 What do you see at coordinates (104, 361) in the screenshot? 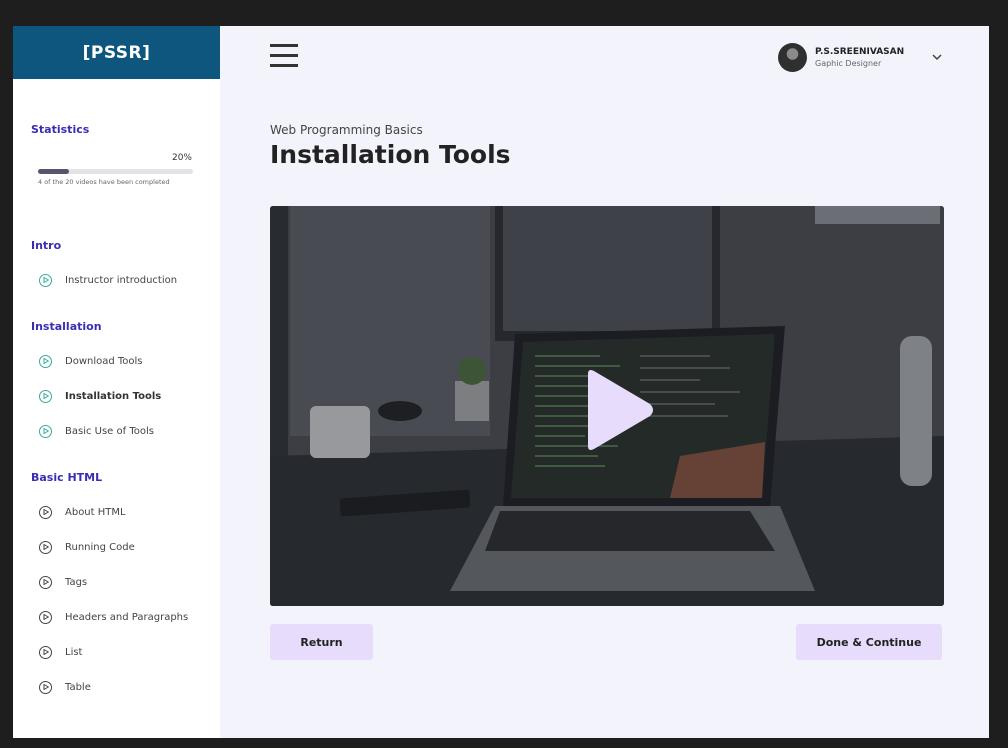
I see `sidebar-lesson-label: Download Tools` at bounding box center [104, 361].